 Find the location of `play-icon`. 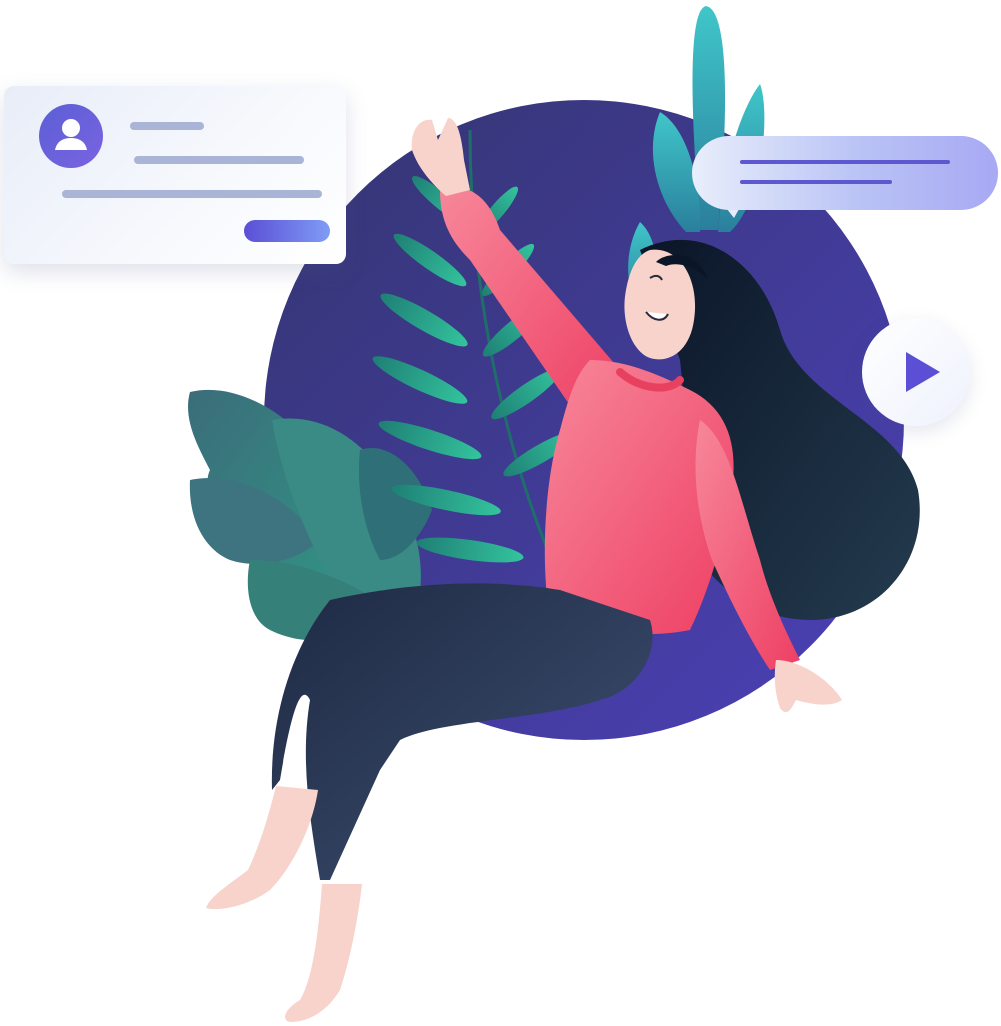

play-icon is located at coordinates (923, 372).